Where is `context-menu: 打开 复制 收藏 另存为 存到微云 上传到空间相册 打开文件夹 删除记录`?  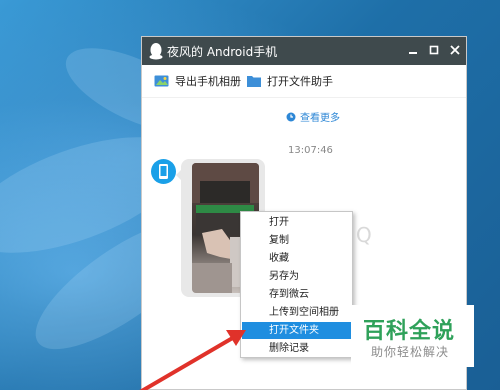
context-menu: 打开 复制 收藏 另存为 存到微云 上传到空间相册 打开文件夹 删除记录 is located at coordinates (296, 284).